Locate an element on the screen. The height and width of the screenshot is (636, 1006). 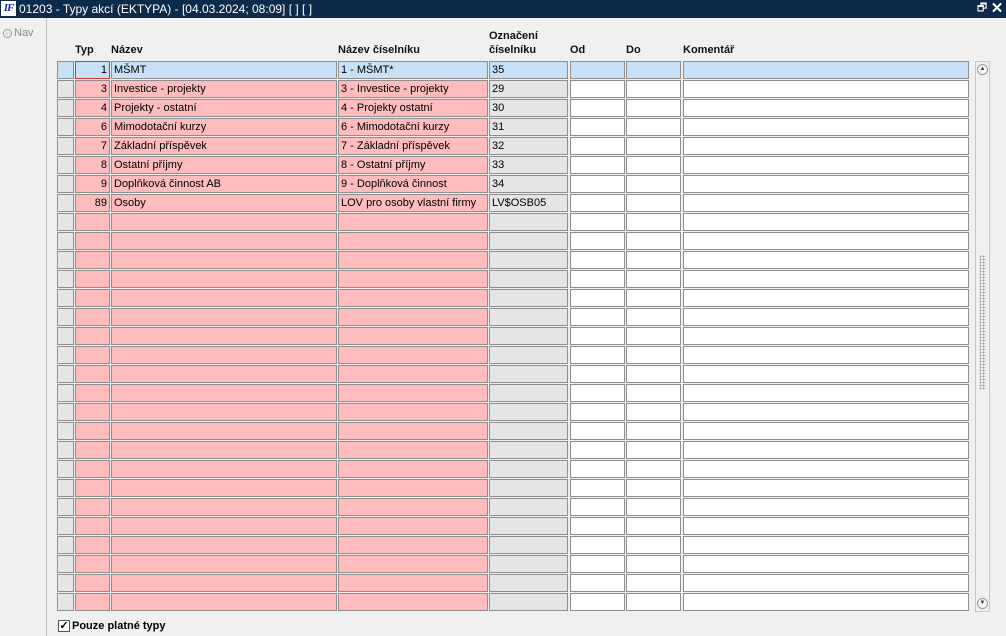
typ-field: 1 is located at coordinates (92, 70).